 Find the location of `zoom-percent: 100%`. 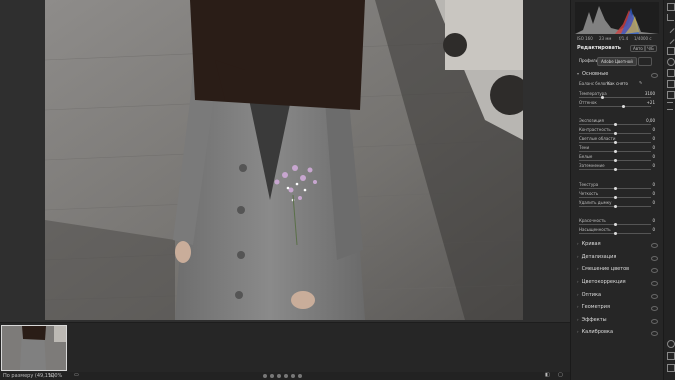

zoom-percent: 100% is located at coordinates (55, 376).